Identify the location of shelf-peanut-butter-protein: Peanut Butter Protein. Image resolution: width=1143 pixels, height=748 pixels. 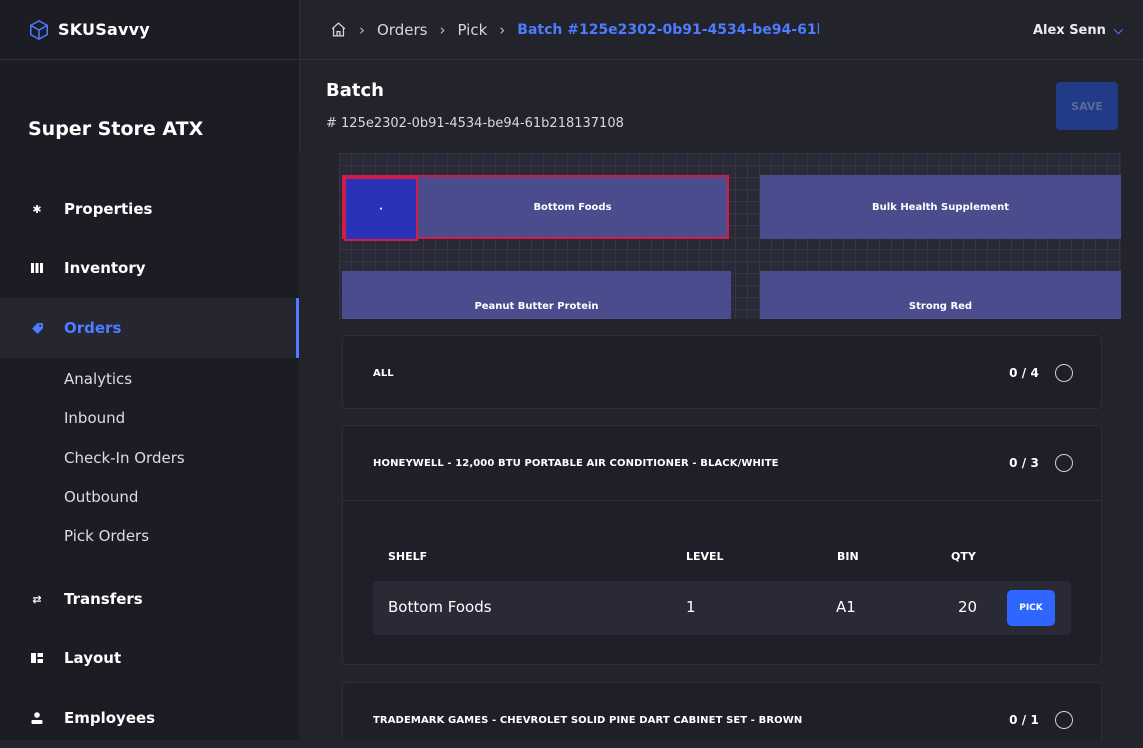
(536, 295).